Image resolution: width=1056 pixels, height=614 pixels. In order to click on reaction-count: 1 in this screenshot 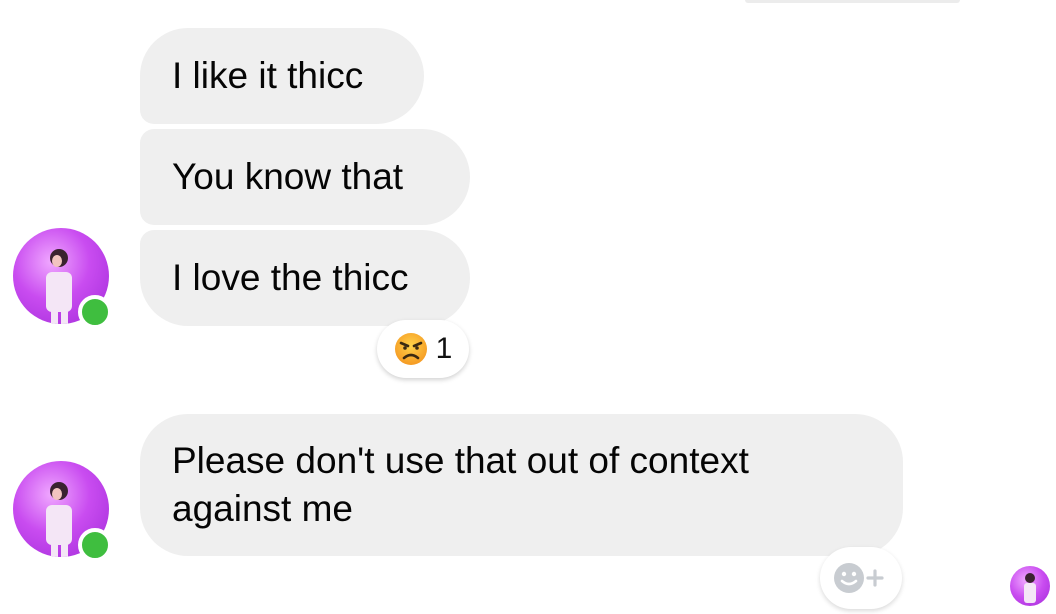, I will do `click(444, 348)`.